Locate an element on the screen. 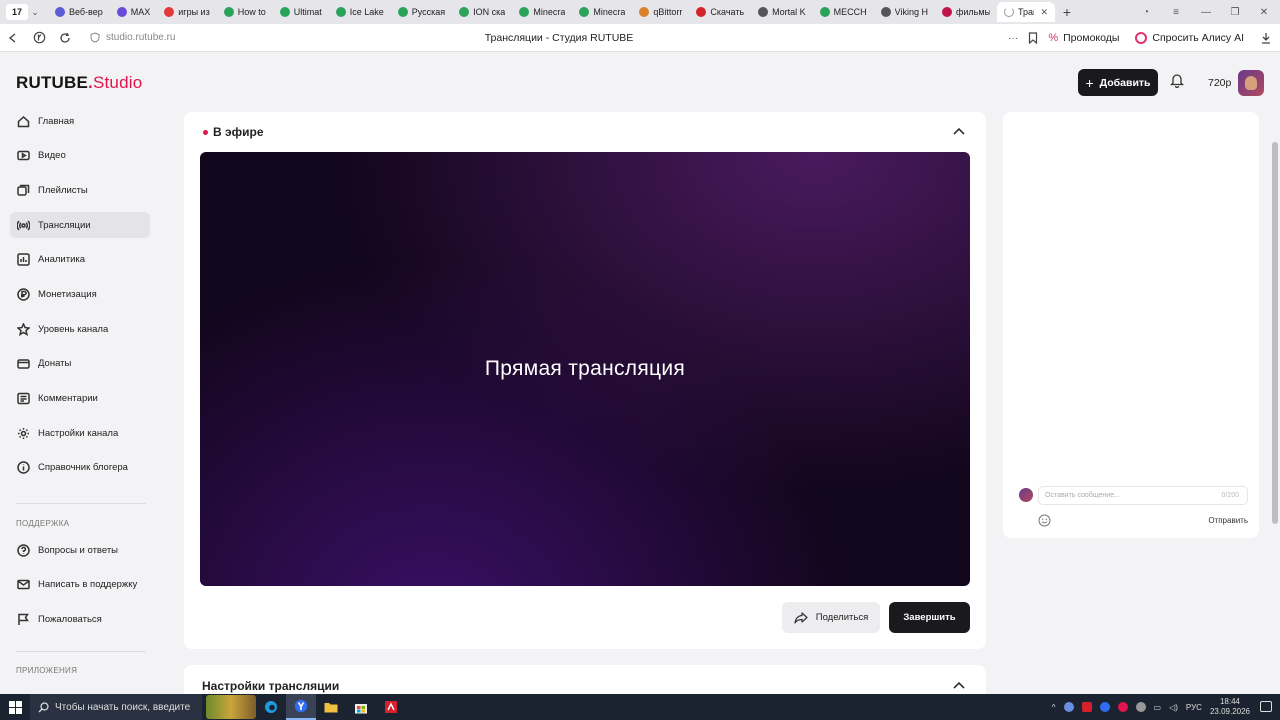  download-icon is located at coordinates (1266, 38).